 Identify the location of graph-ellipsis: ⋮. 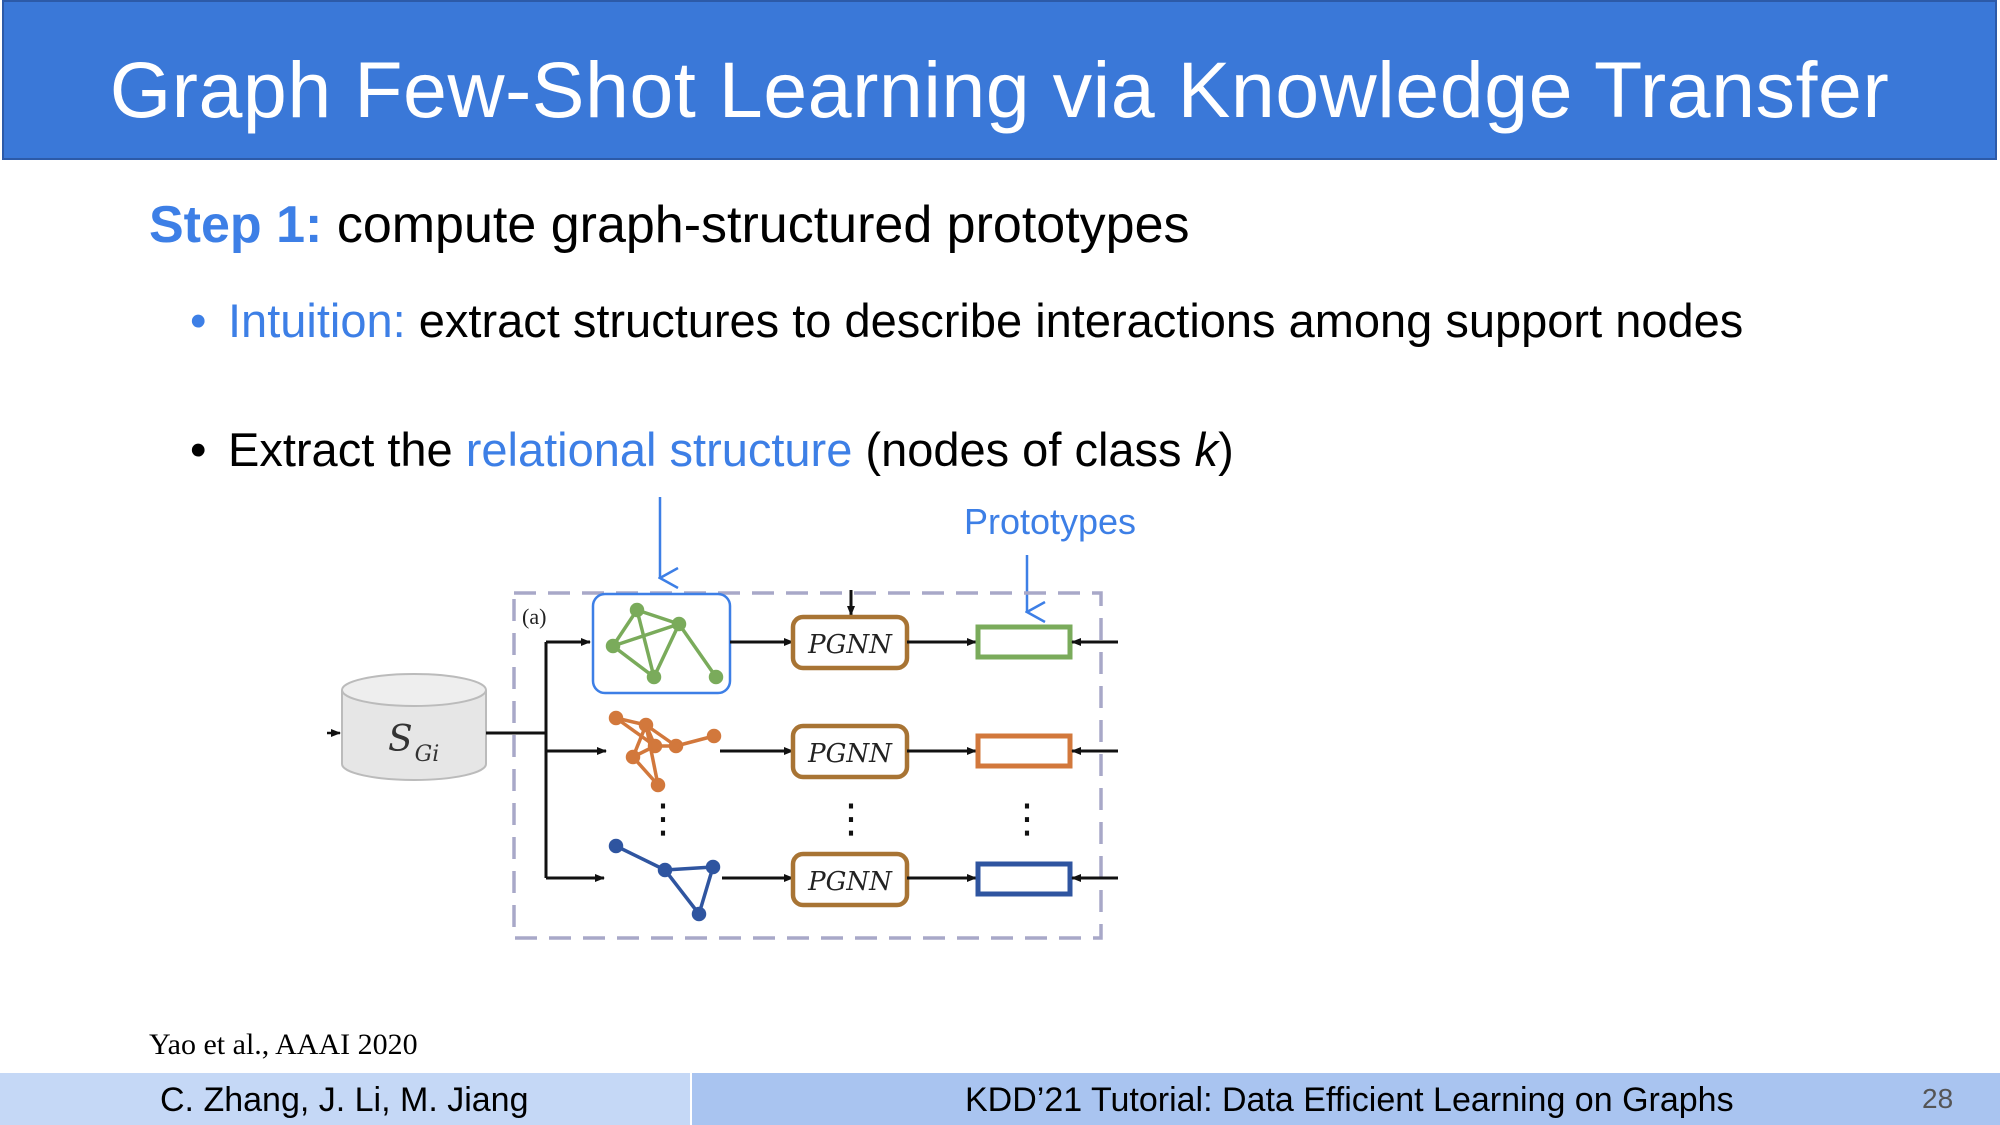
(663, 819).